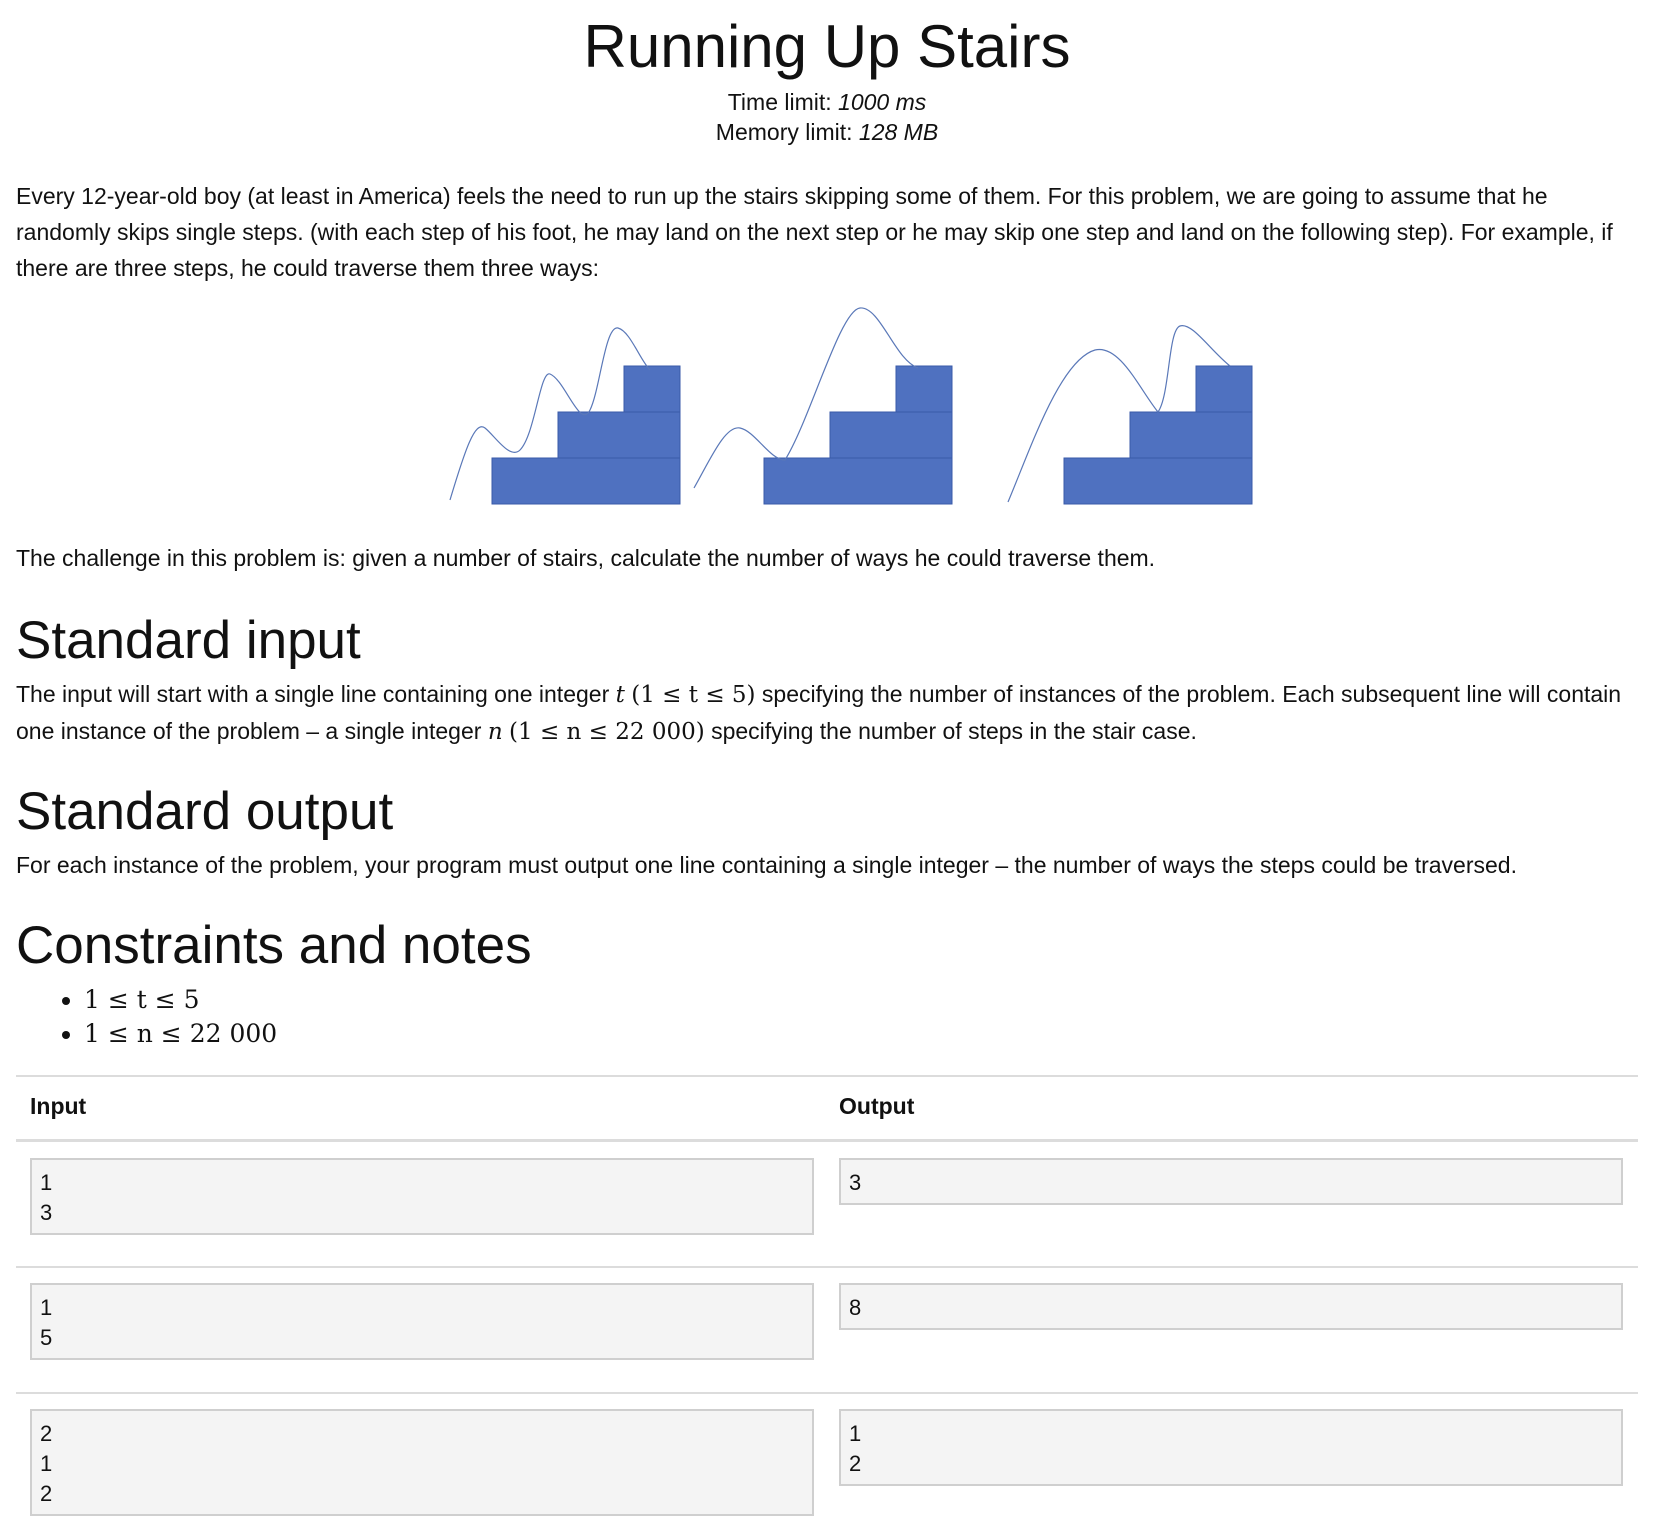  What do you see at coordinates (779, 102) in the screenshot?
I see `time-limit-label: Time limit:` at bounding box center [779, 102].